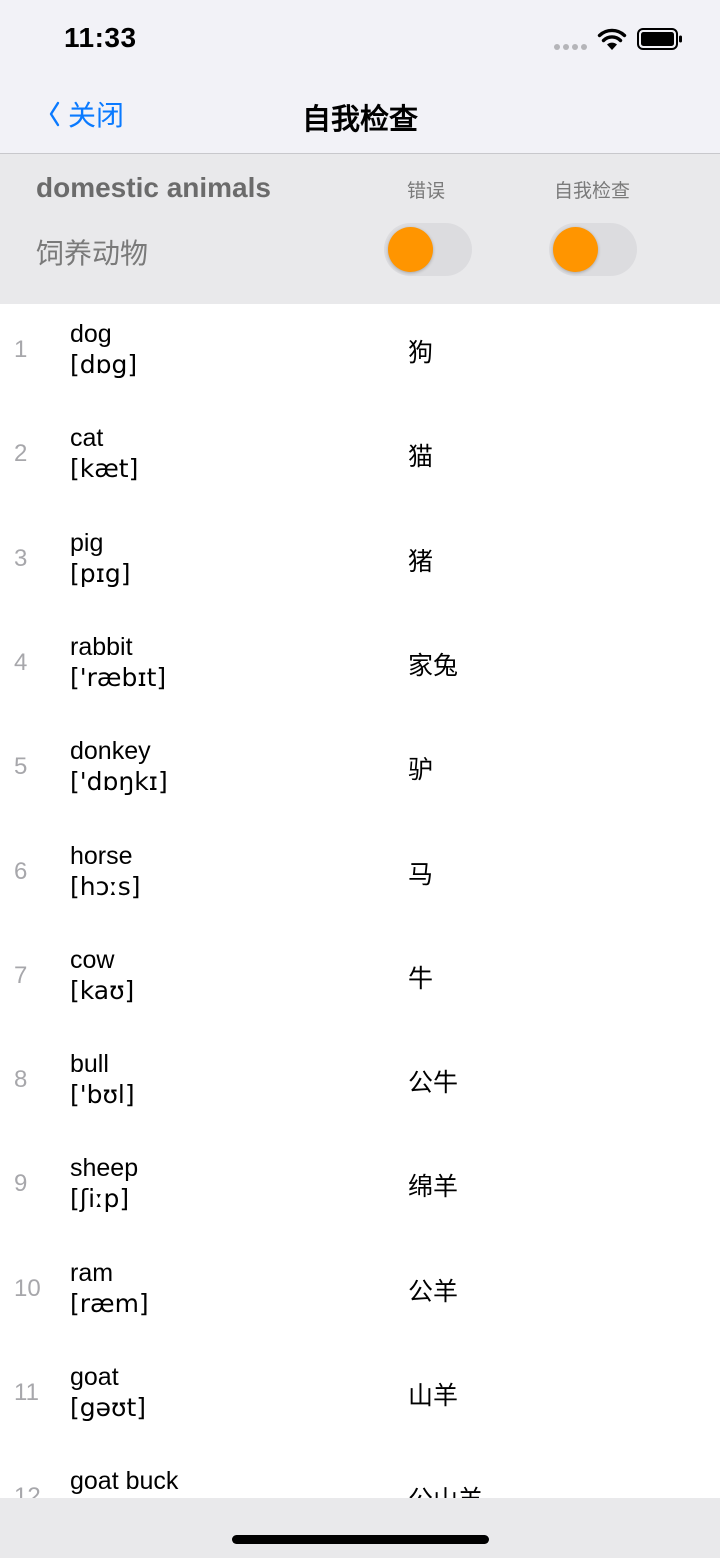  Describe the element at coordinates (421, 352) in the screenshot. I see `row-meaning: 狗` at that location.